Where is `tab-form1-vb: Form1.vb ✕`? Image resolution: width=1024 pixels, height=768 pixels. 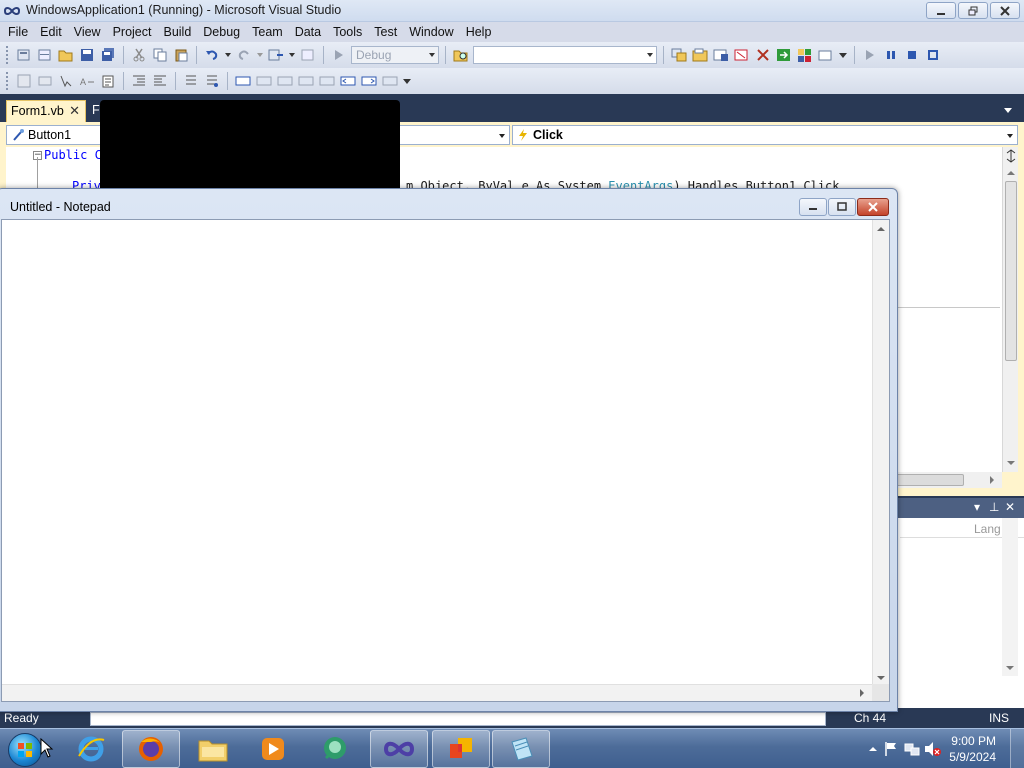
tab-form1-vb: Form1.vb ✕ is located at coordinates (46, 111).